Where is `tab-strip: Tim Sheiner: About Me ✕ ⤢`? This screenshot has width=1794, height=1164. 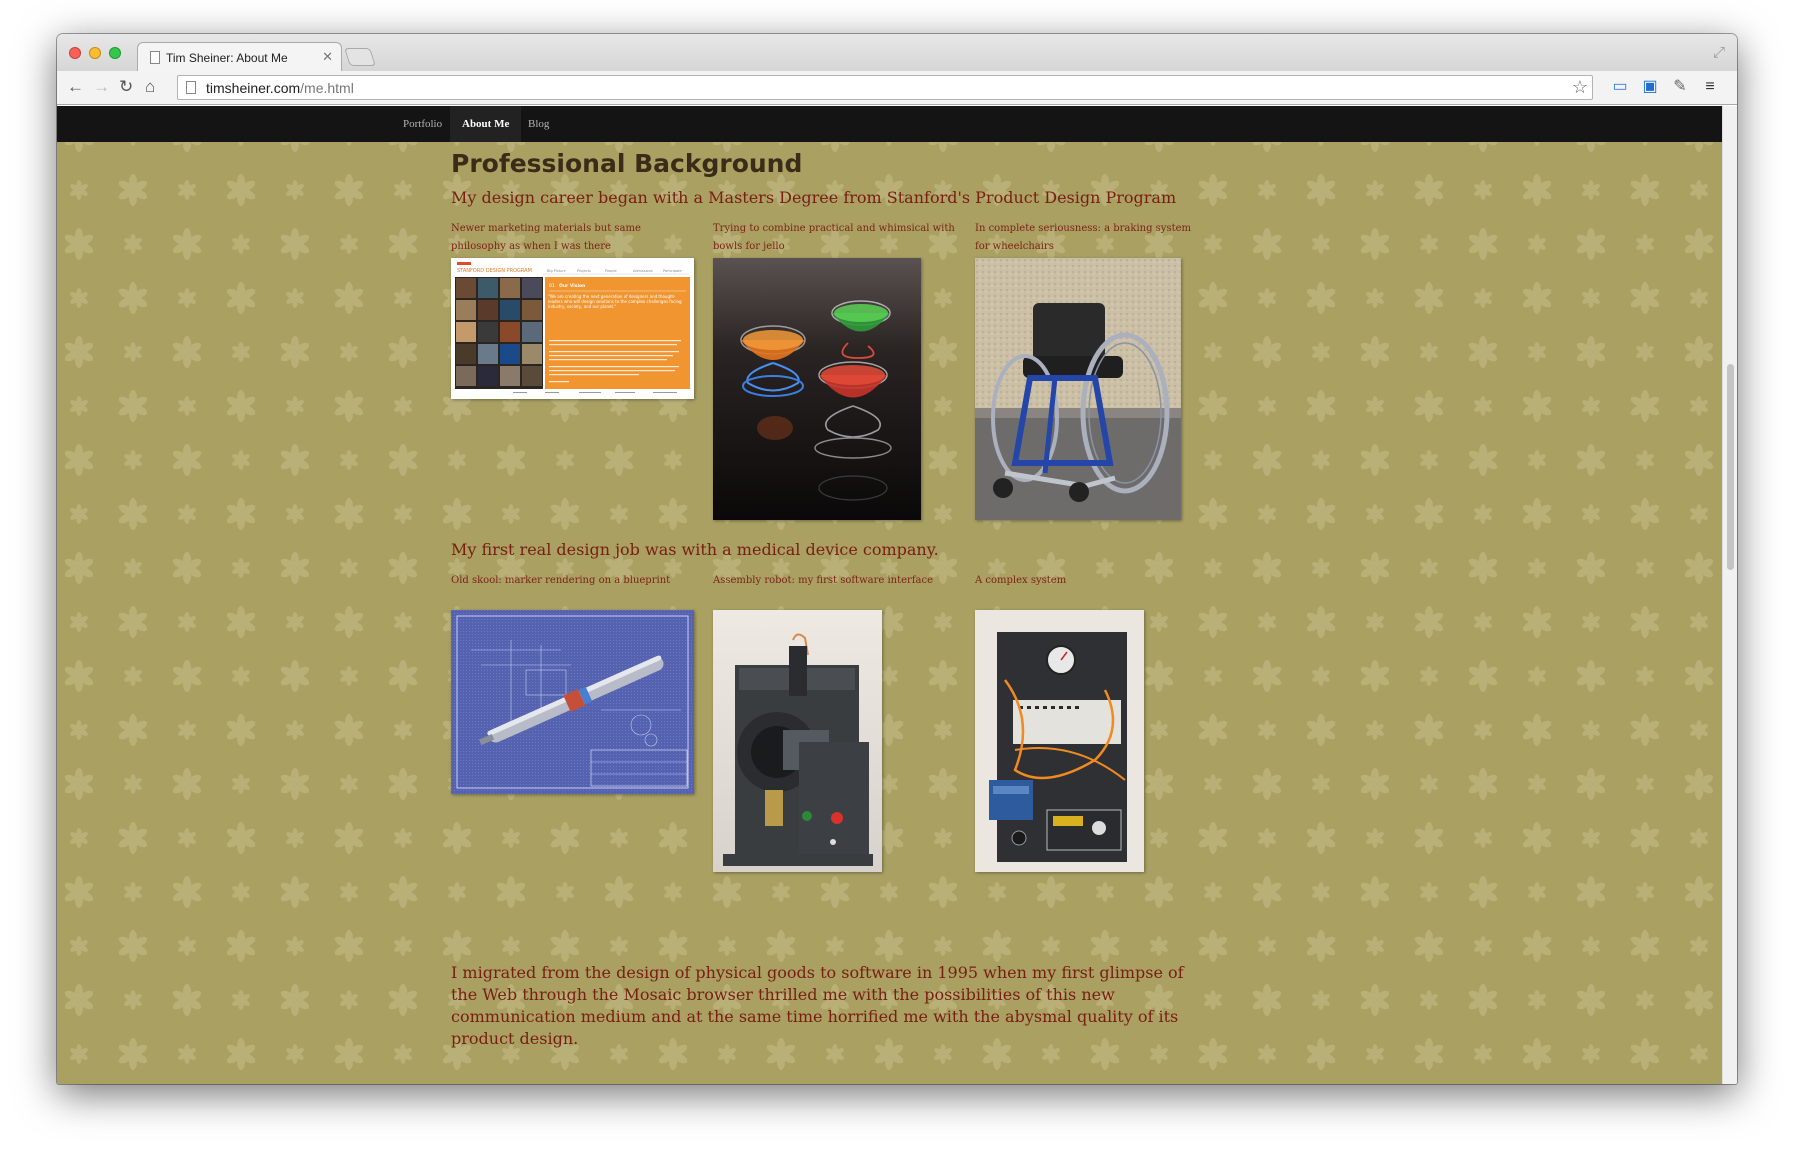
tab-strip: Tim Sheiner: About Me ✕ ⤢ is located at coordinates (897, 52).